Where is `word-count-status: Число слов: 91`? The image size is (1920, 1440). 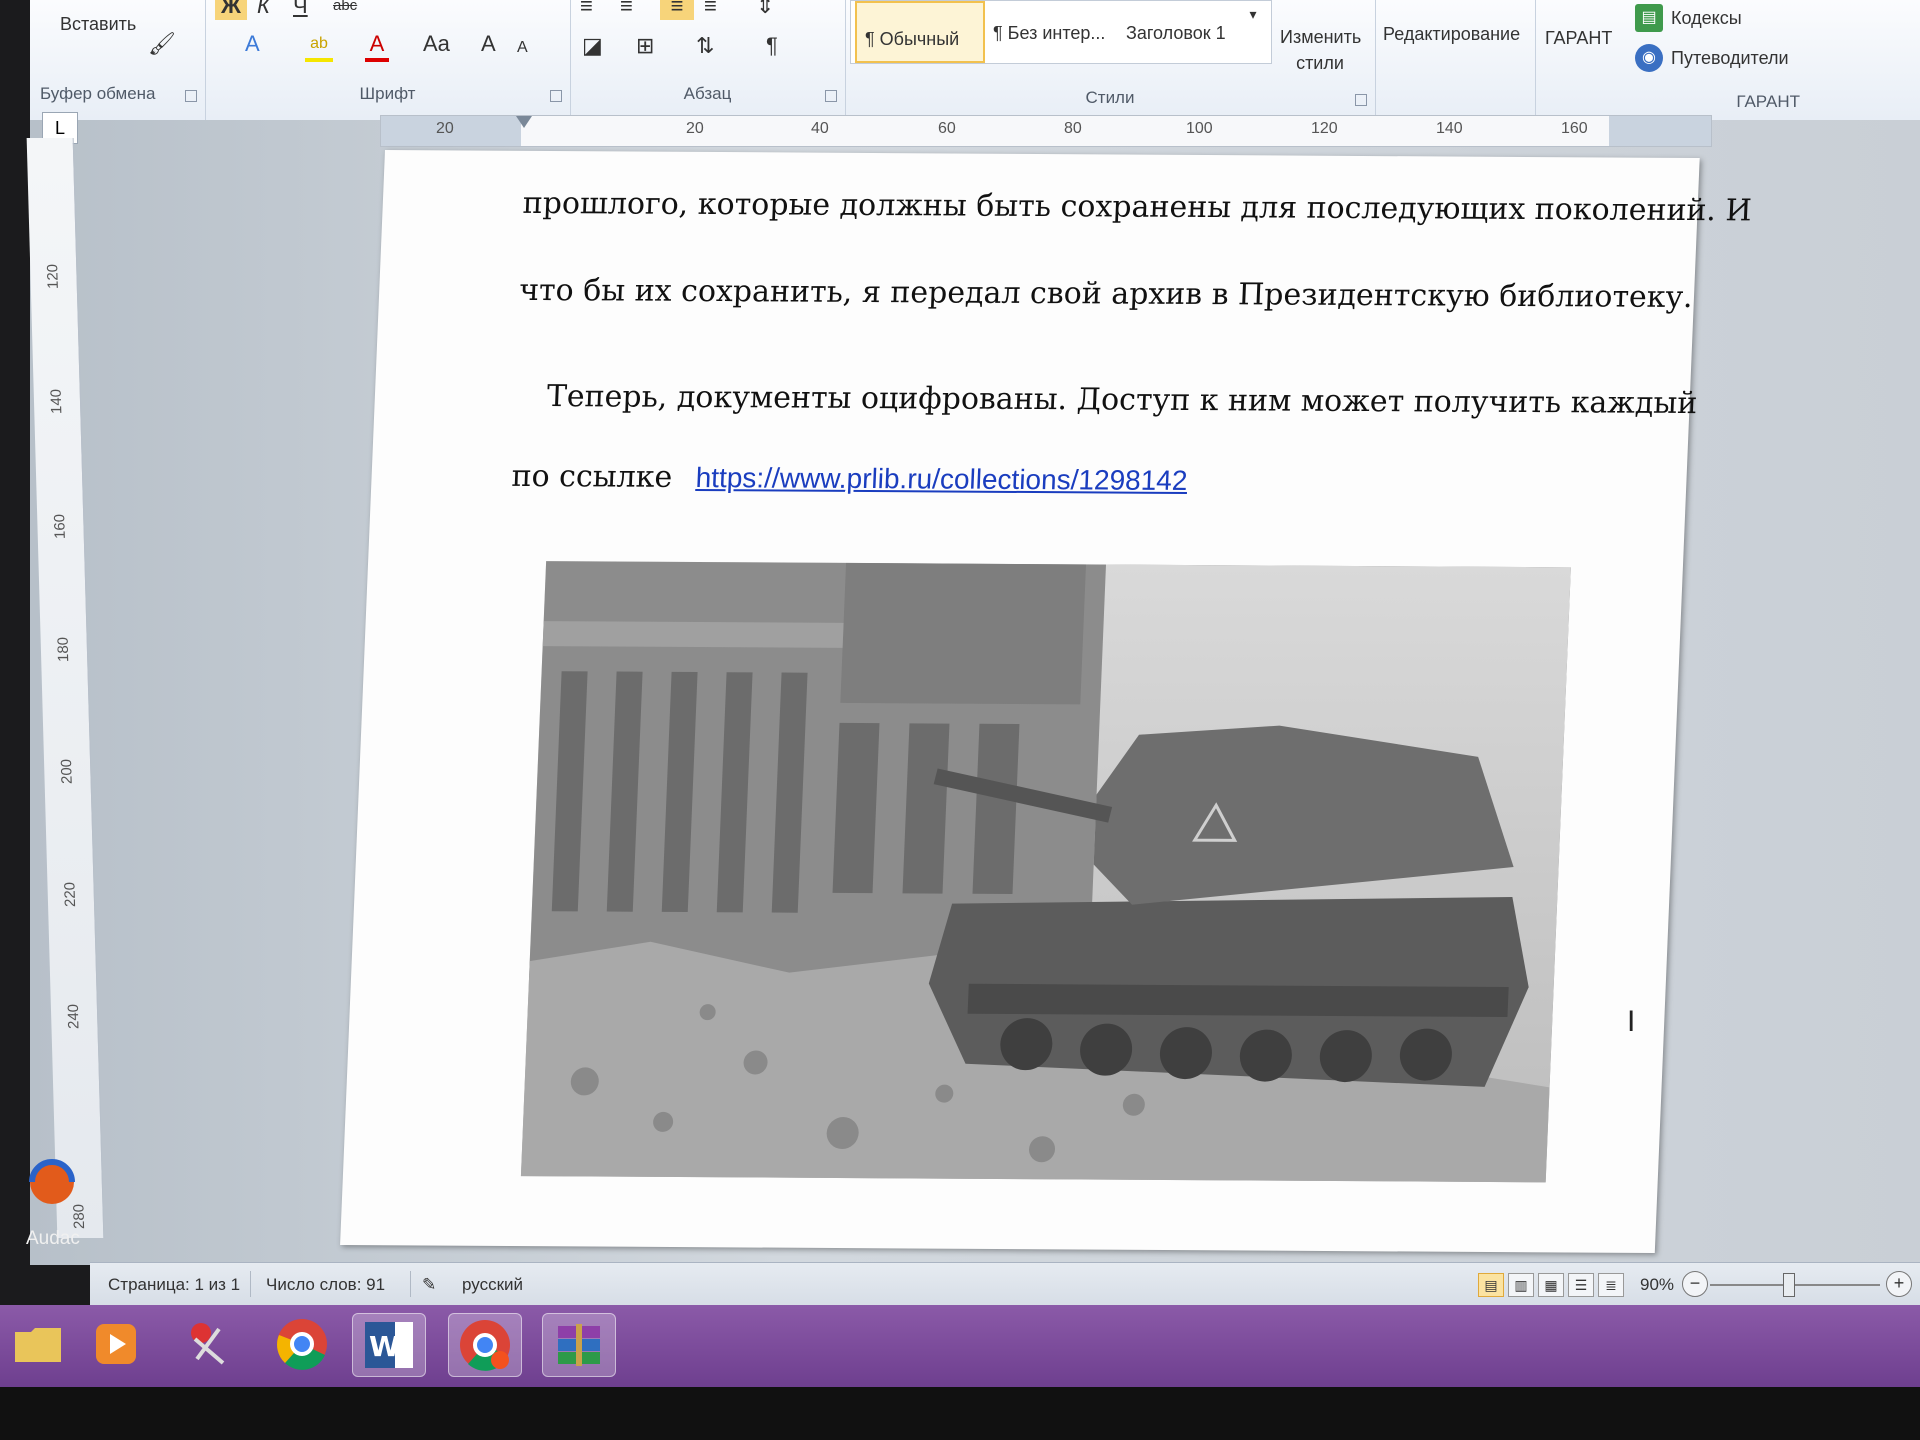 word-count-status: Число слов: 91 is located at coordinates (325, 1285).